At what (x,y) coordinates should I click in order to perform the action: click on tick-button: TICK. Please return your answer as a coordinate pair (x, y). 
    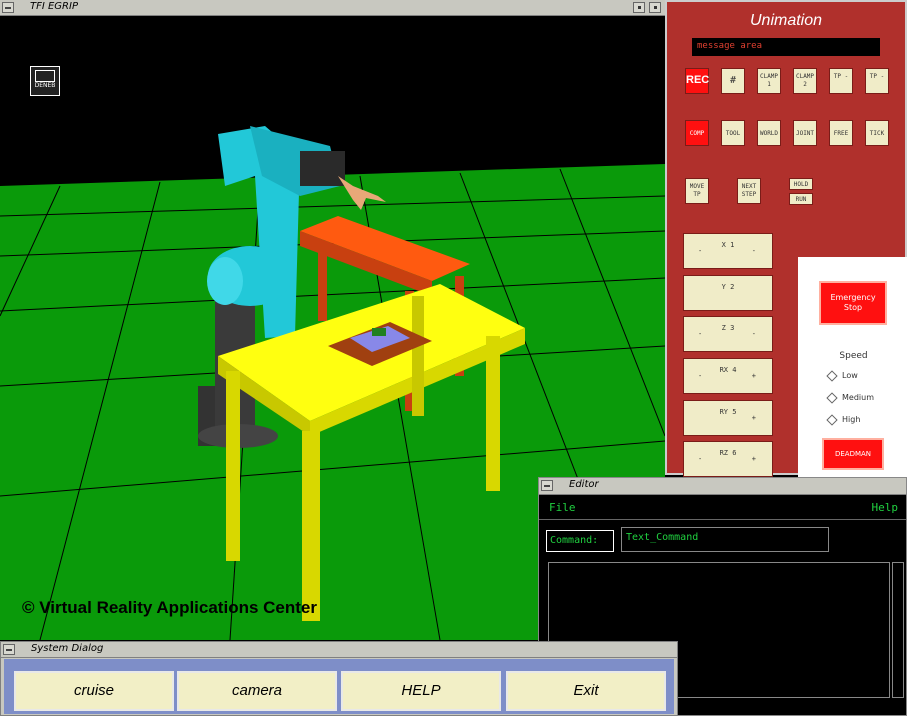
    Looking at the image, I should click on (877, 133).